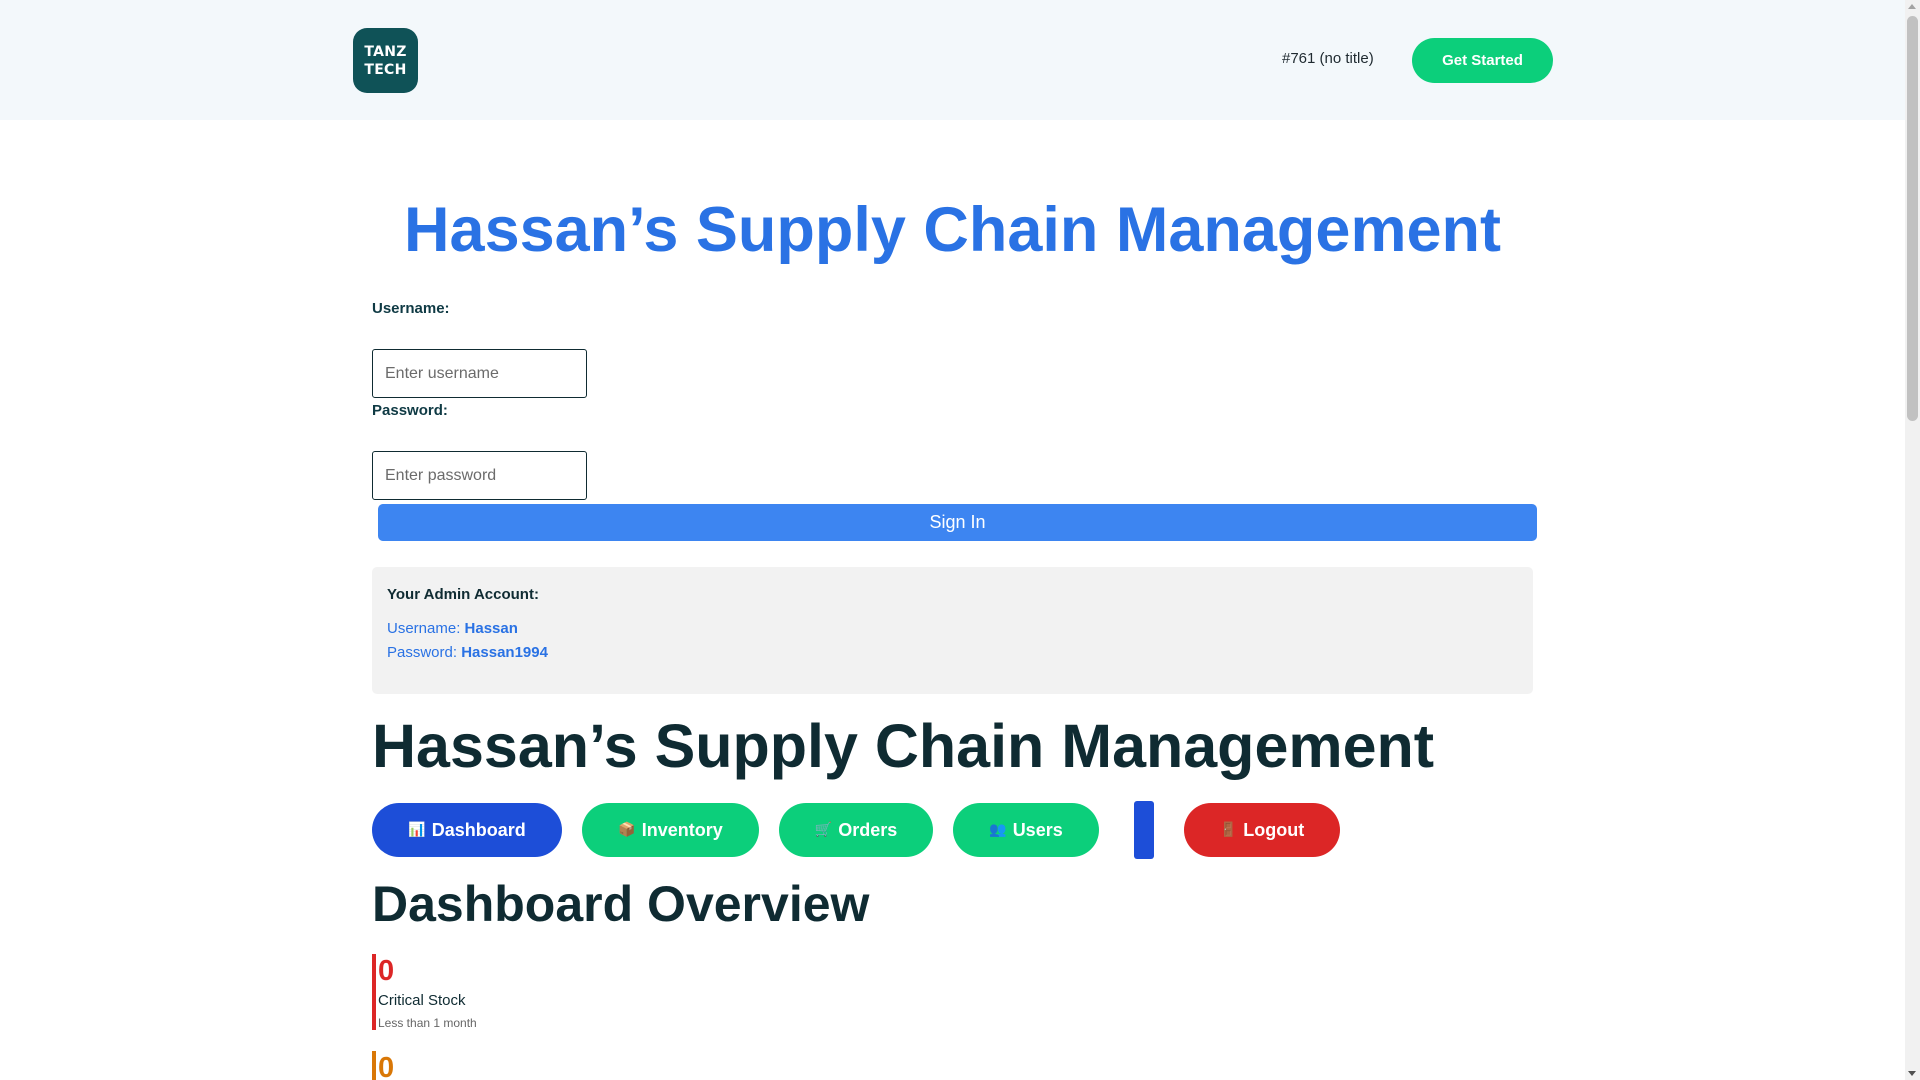 This screenshot has width=1920, height=1080. What do you see at coordinates (903, 746) in the screenshot?
I see `app-title: Hassan’s Supply Chain Management` at bounding box center [903, 746].